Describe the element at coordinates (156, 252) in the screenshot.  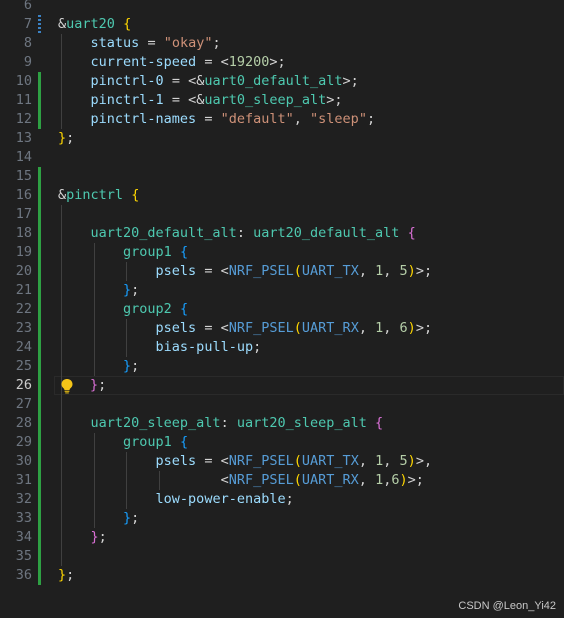
I see `code-text: group1 {` at that location.